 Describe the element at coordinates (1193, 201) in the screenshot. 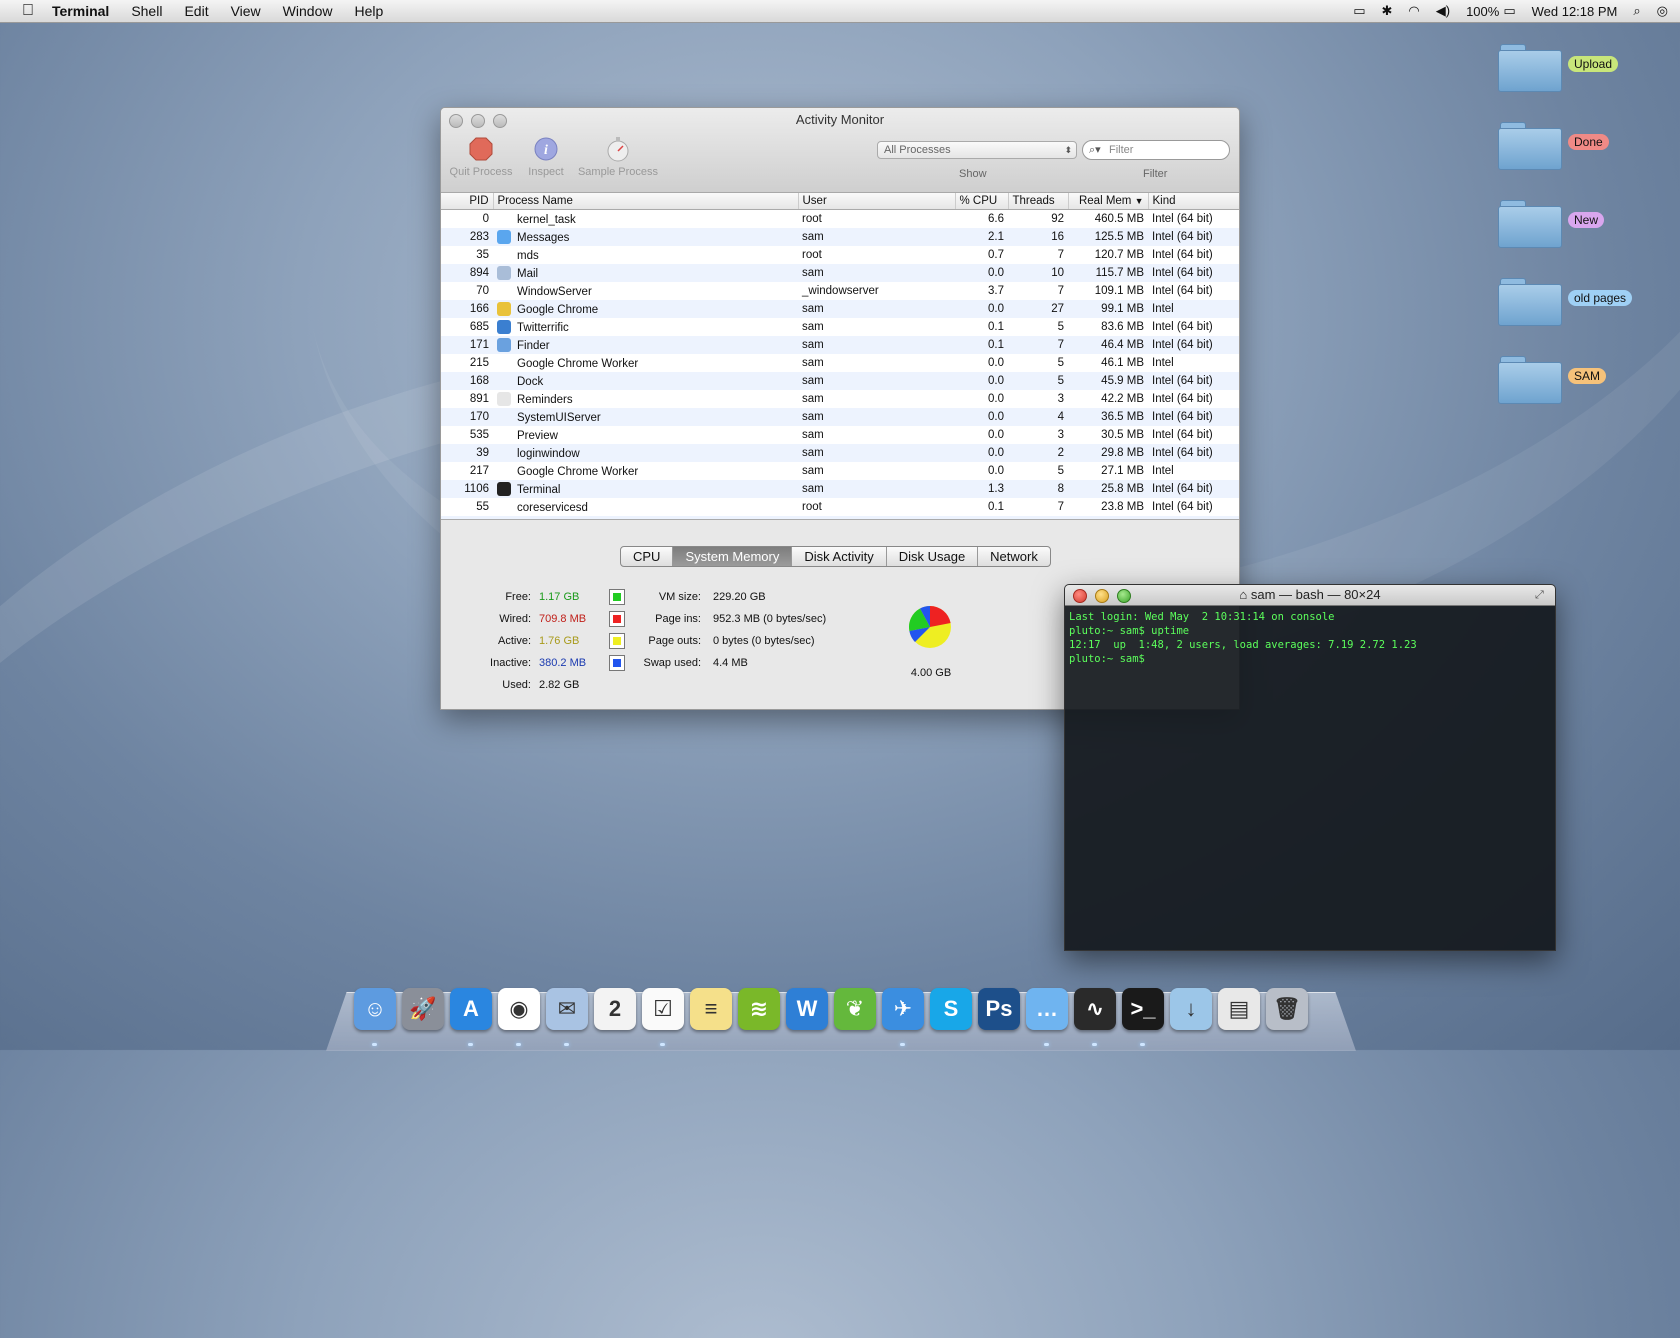

I see `col-header-kind: Kind` at that location.